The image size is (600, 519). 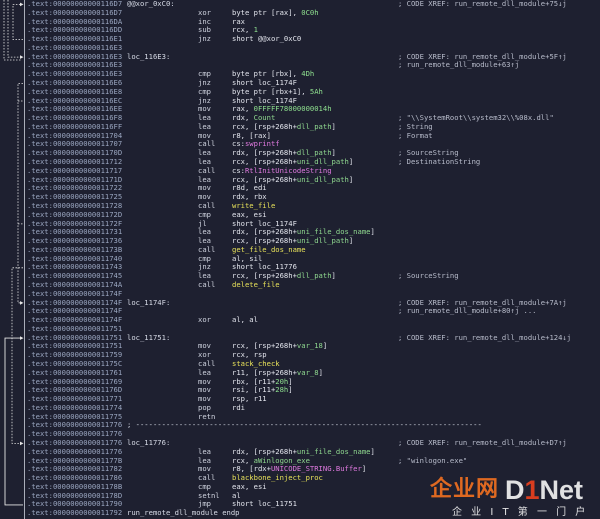 What do you see at coordinates (288, 170) in the screenshot?
I see `import-name-ref: RtlInitUnicodeString` at bounding box center [288, 170].